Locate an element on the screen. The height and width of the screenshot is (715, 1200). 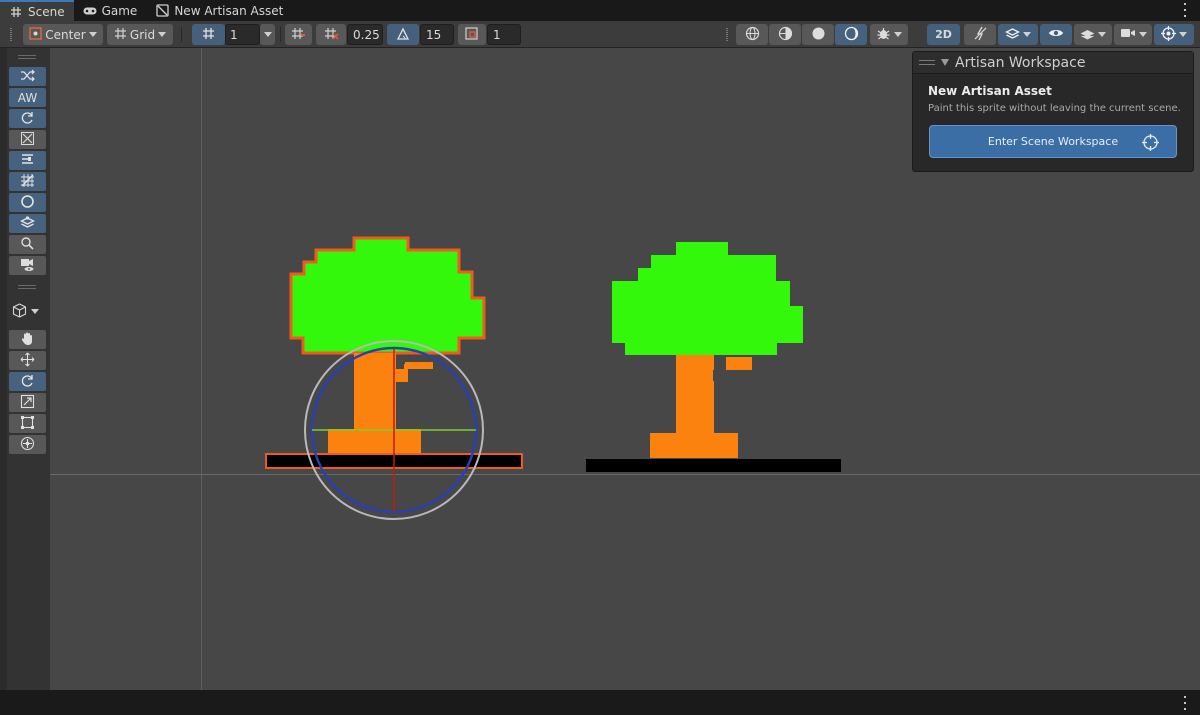
align-icon is located at coordinates (27, 161).